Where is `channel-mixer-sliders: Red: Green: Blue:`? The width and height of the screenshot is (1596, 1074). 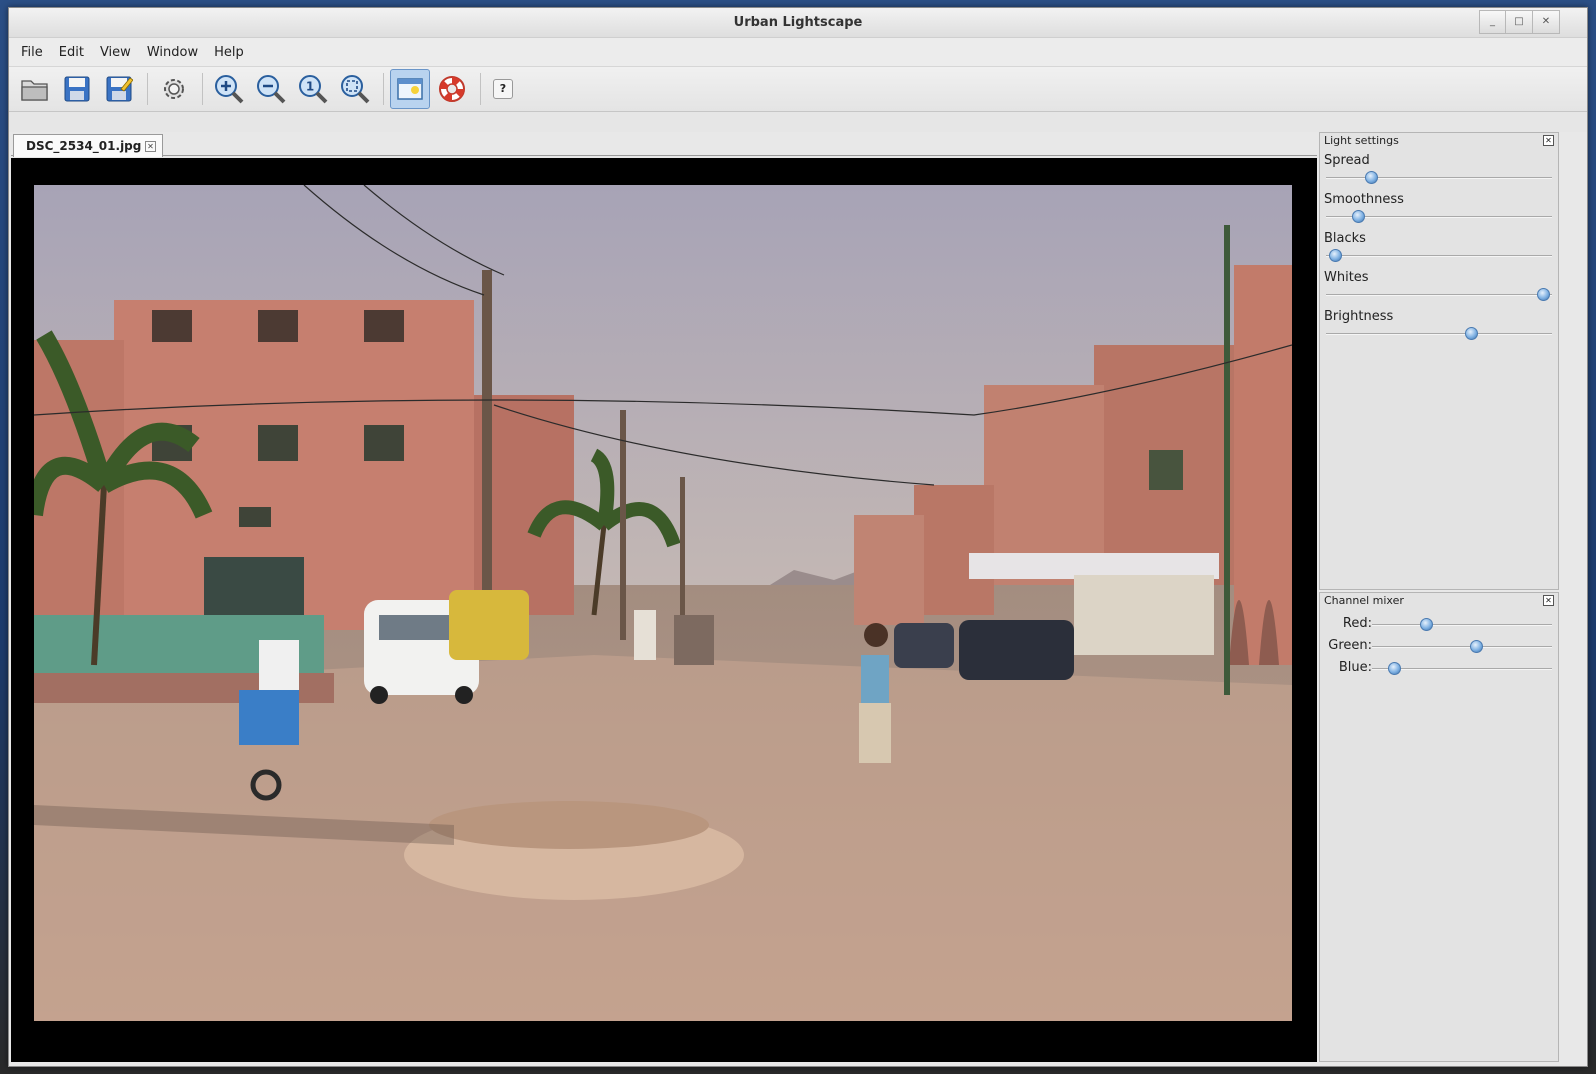 channel-mixer-sliders: Red: Green: Blue: is located at coordinates (1439, 644).